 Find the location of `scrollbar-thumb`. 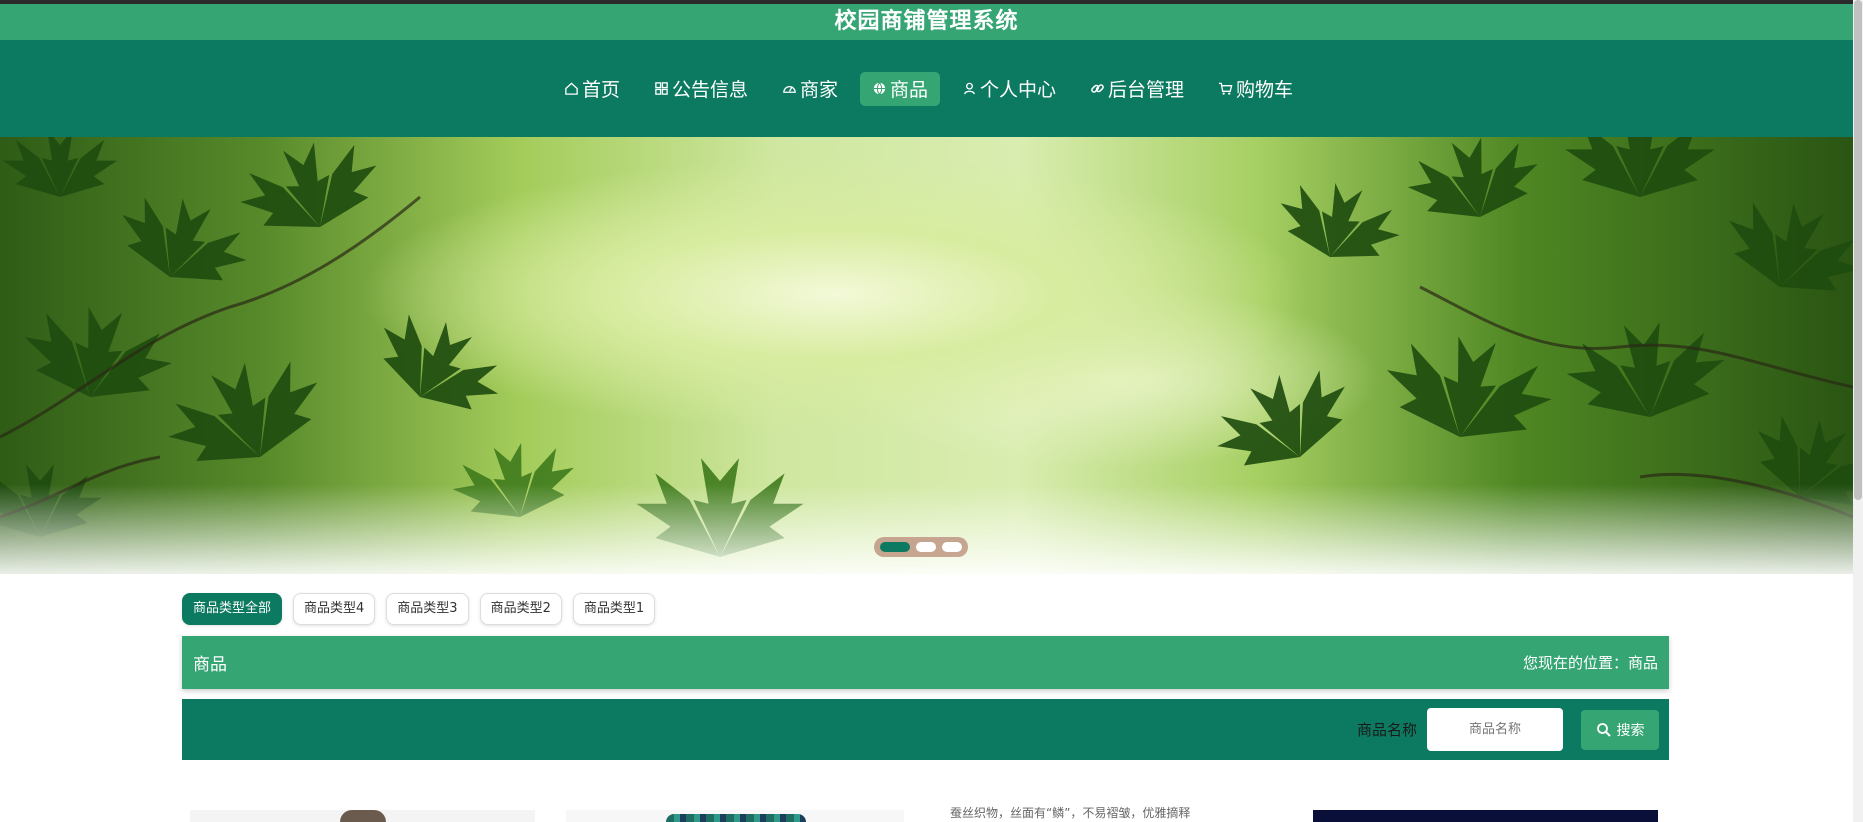

scrollbar-thumb is located at coordinates (1858, 250).